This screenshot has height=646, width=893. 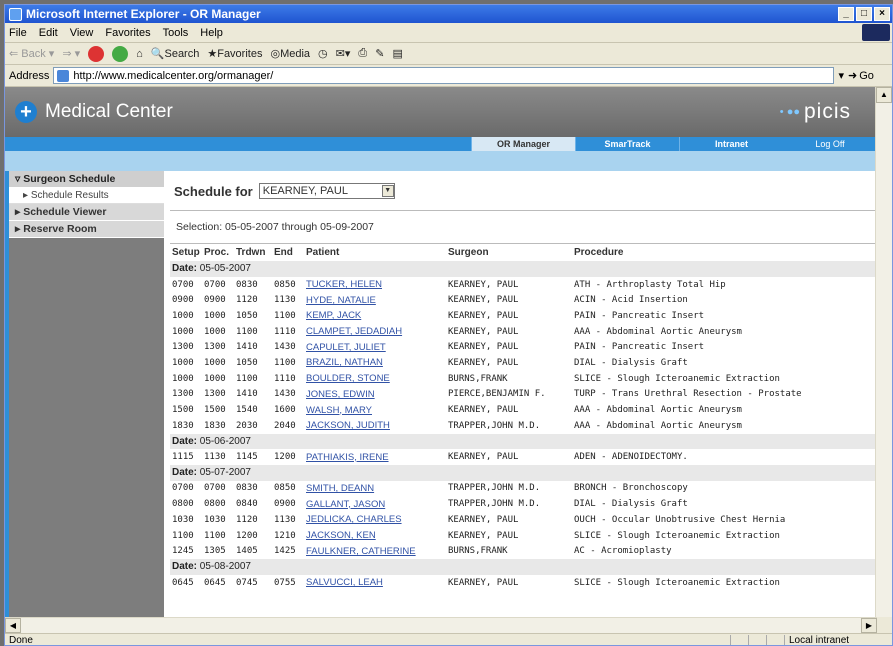 I want to click on cell-proc: 1830, so click(x=215, y=425).